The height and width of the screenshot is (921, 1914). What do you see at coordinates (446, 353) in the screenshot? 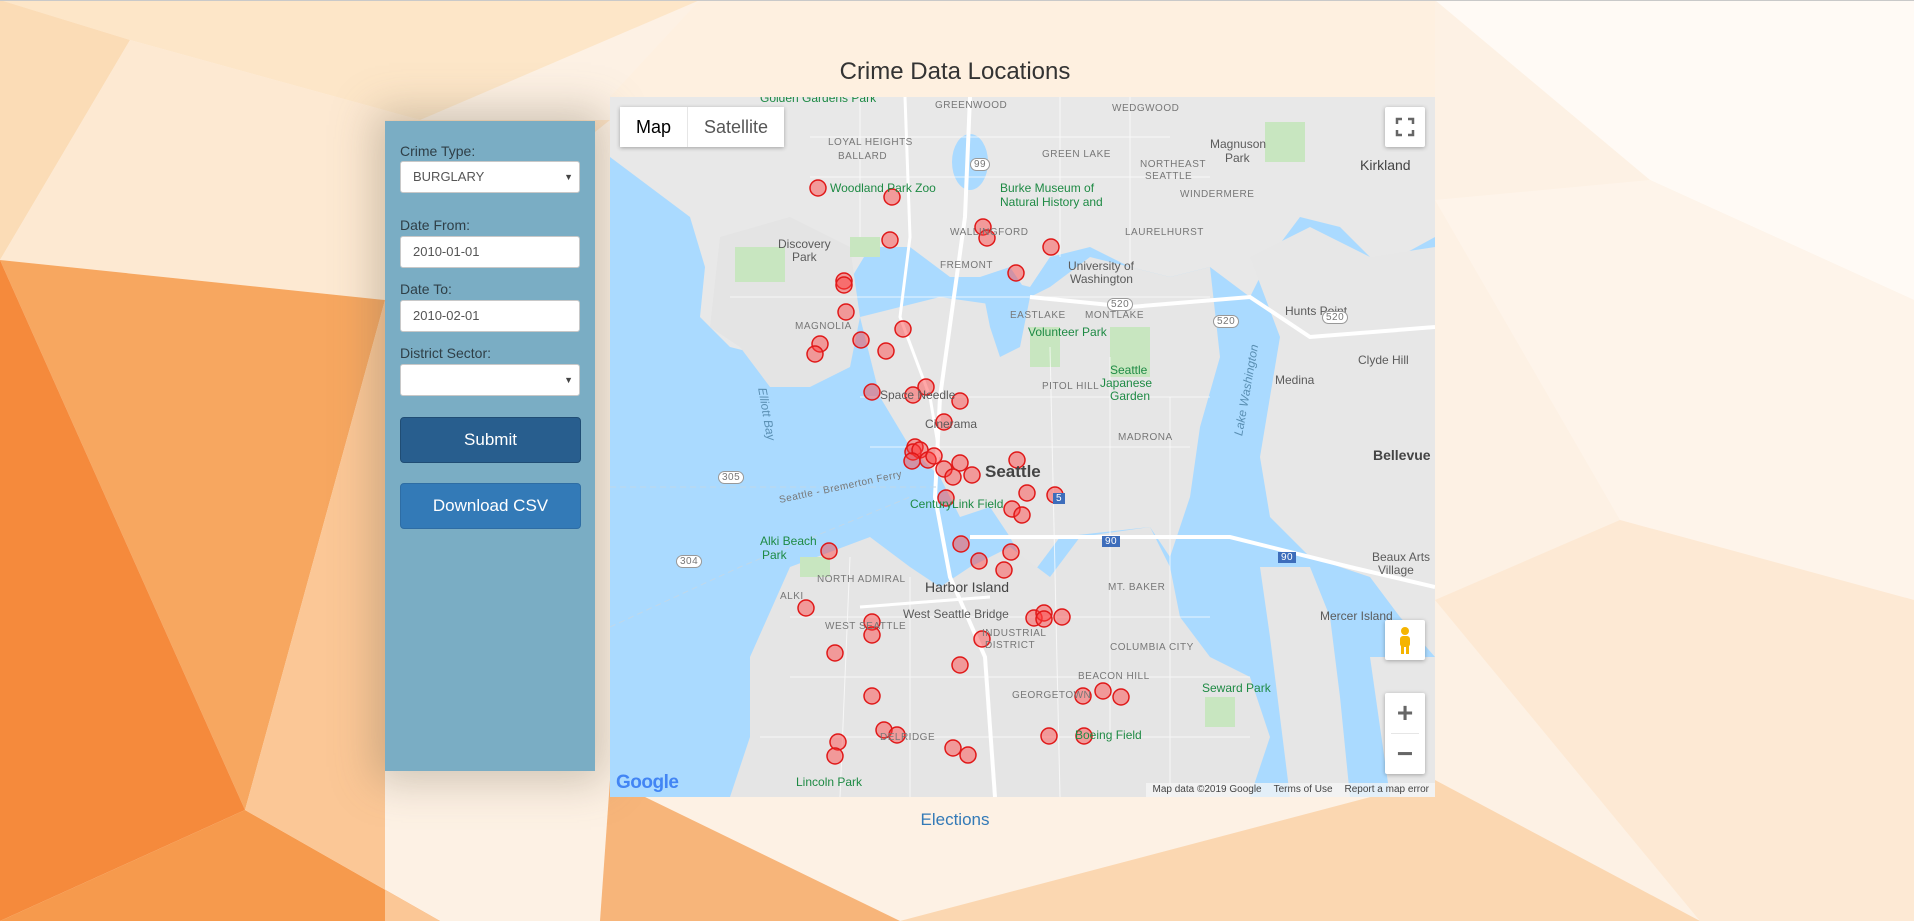
I see `district-sector-label: District Sector:` at bounding box center [446, 353].